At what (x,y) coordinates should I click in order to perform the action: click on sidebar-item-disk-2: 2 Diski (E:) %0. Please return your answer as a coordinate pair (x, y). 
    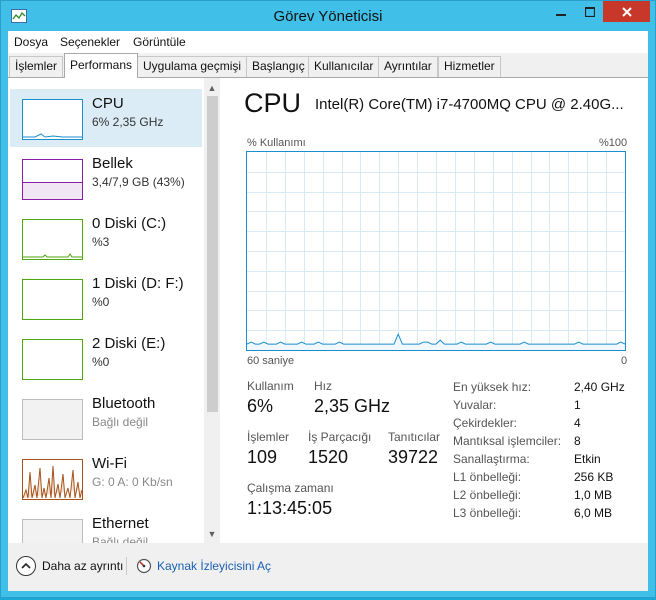
    Looking at the image, I should click on (106, 358).